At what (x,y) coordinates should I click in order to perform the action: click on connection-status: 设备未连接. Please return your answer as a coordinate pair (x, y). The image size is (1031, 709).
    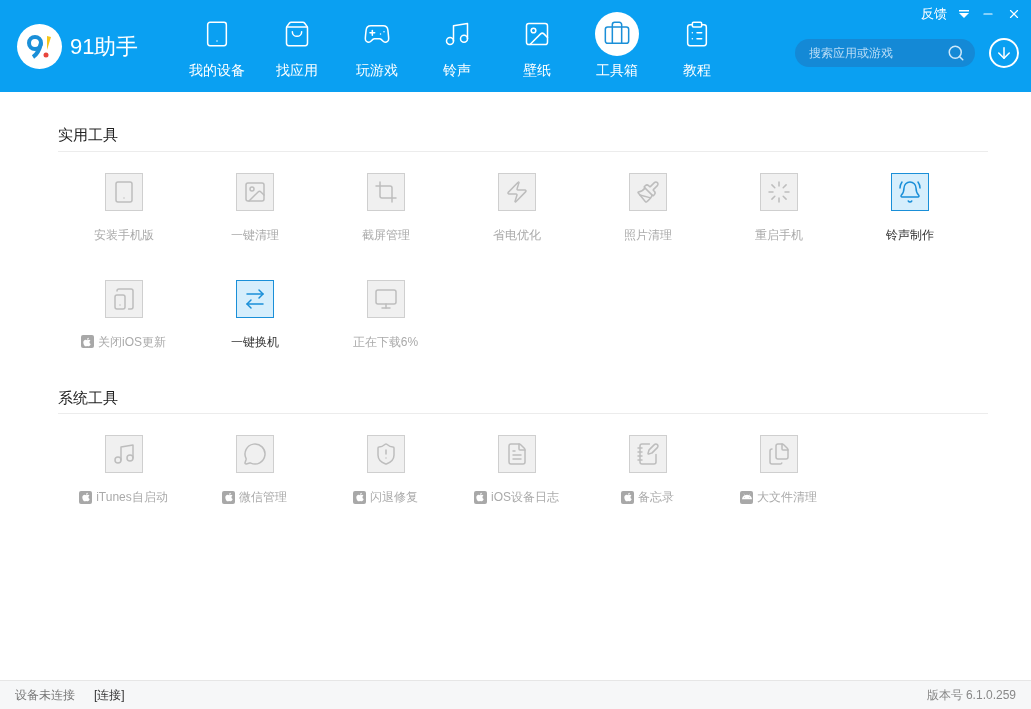
    Looking at the image, I should click on (45, 695).